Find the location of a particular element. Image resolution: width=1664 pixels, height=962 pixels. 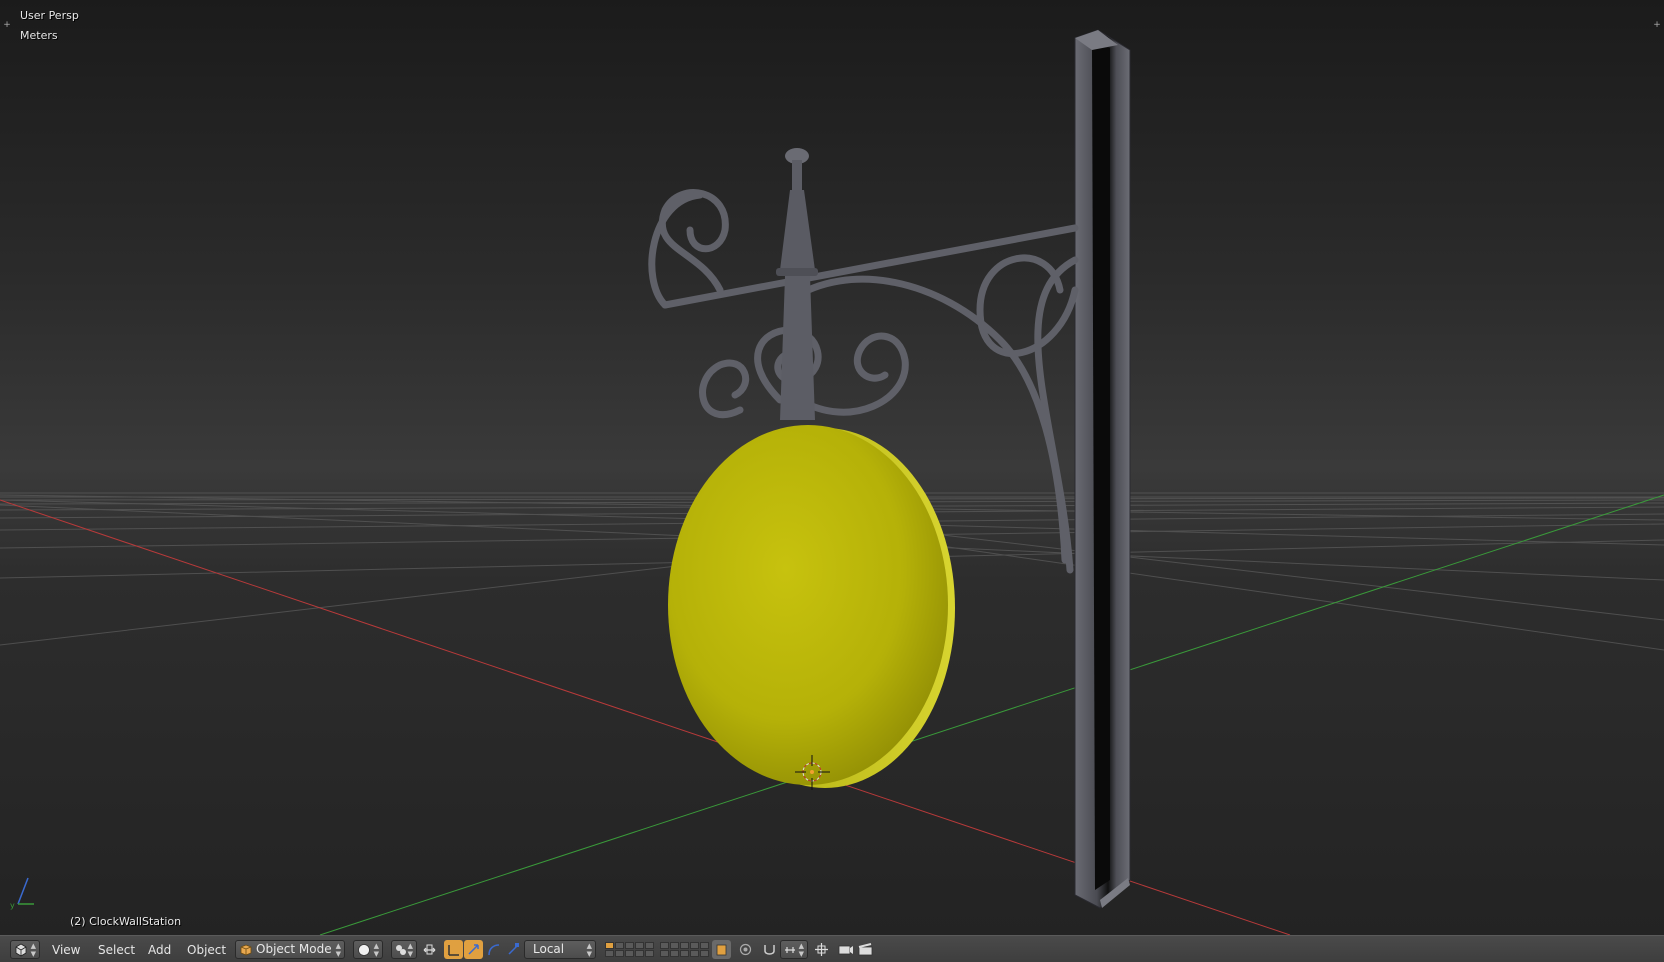

proportional-editing-button is located at coordinates (745, 949).